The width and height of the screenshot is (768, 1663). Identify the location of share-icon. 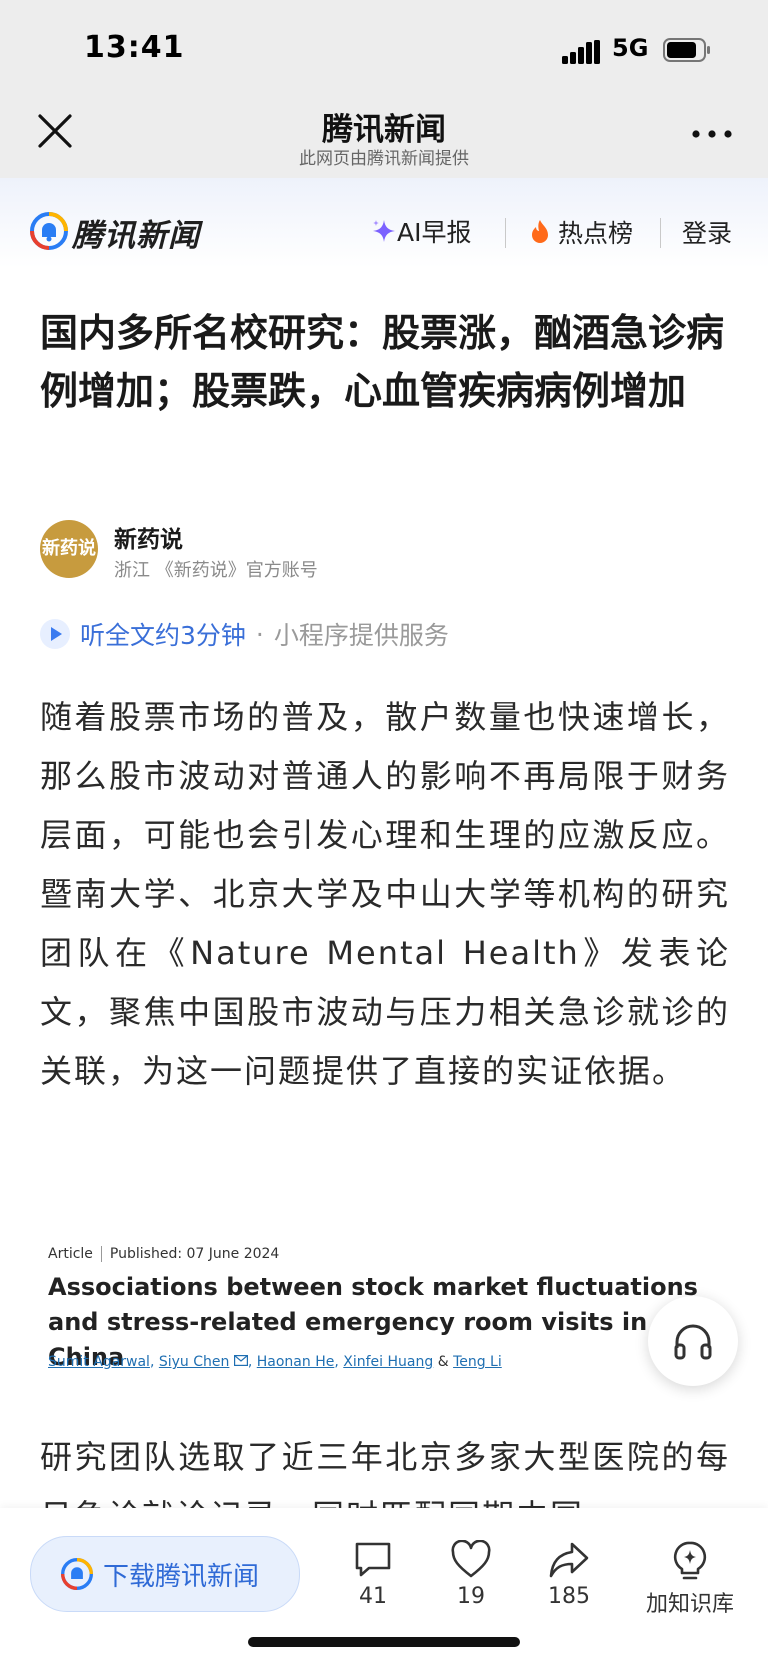
(569, 1560).